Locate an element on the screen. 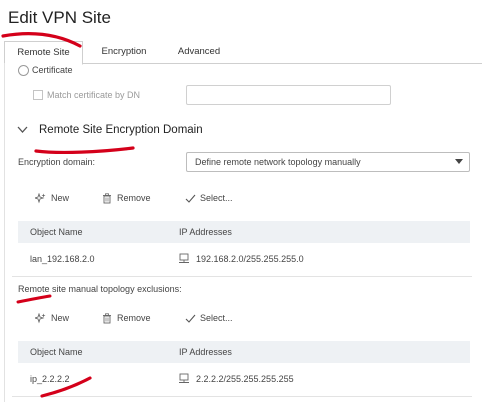 The image size is (484, 402). annotation-underline-title is located at coordinates (41, 40).